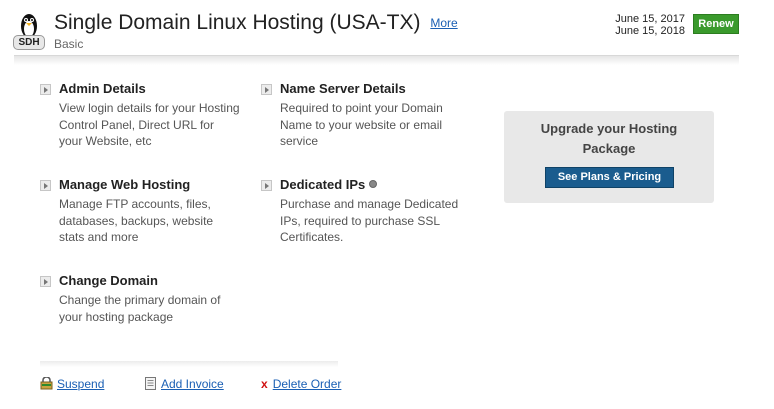  What do you see at coordinates (46, 383) in the screenshot?
I see `suspend-icon` at bounding box center [46, 383].